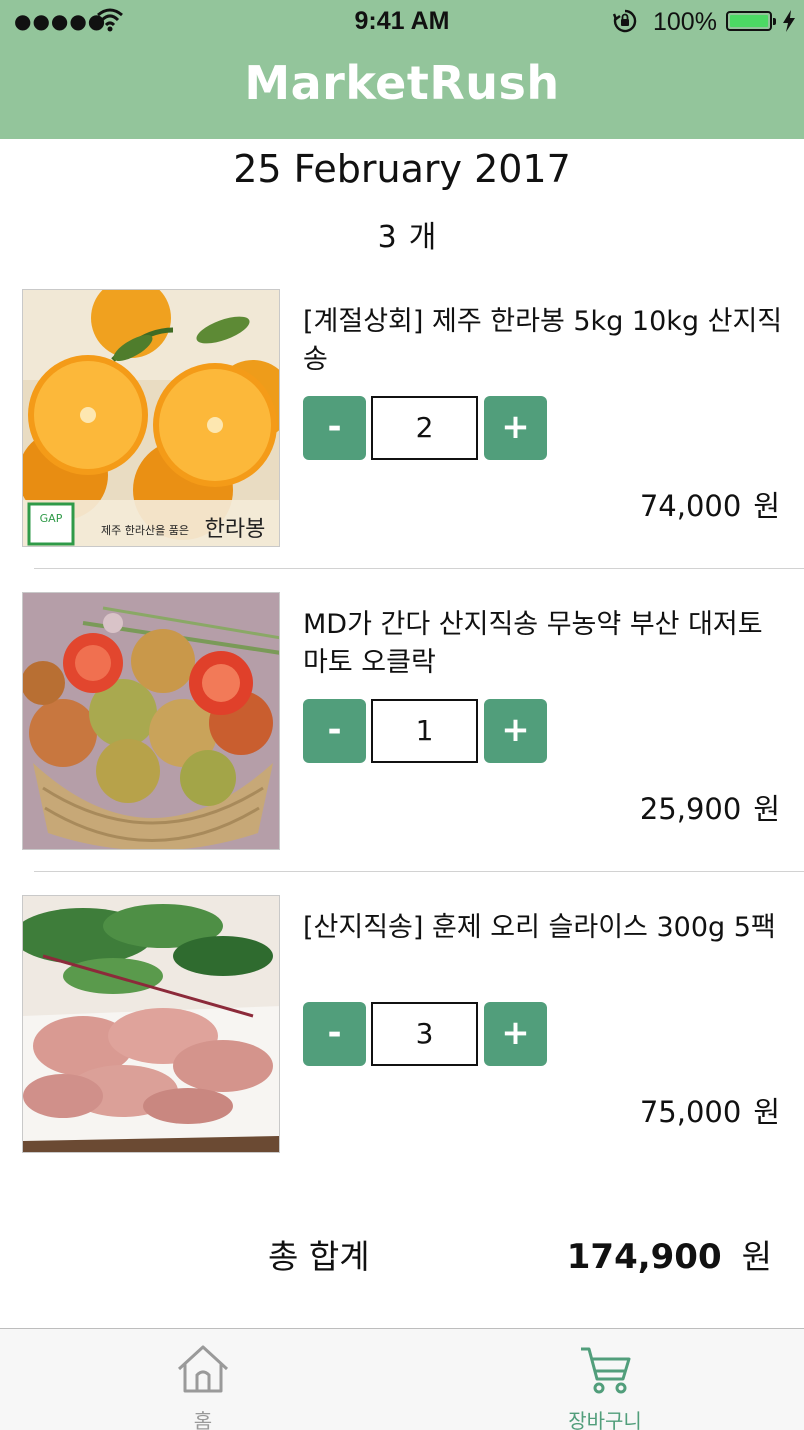 This screenshot has width=804, height=1430. Describe the element at coordinates (145, 530) in the screenshot. I see `image-caption-prefix: 제주 한라산을 품은` at that location.